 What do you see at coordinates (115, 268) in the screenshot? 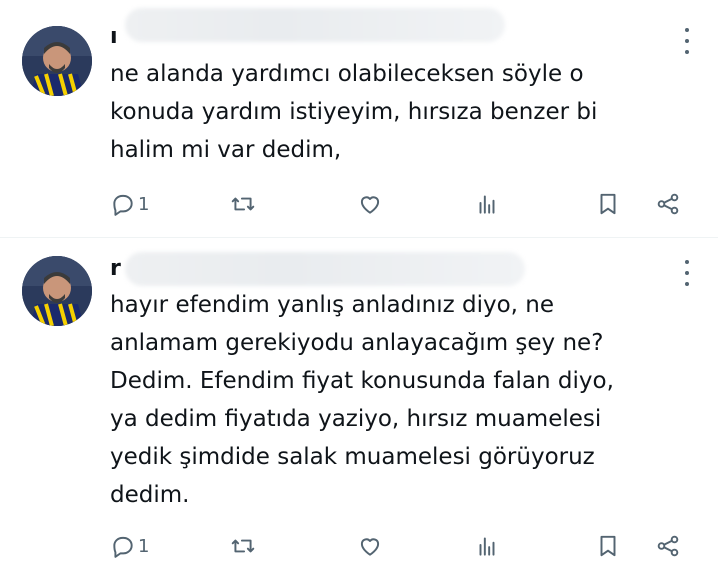
I see `author-name: r` at bounding box center [115, 268].